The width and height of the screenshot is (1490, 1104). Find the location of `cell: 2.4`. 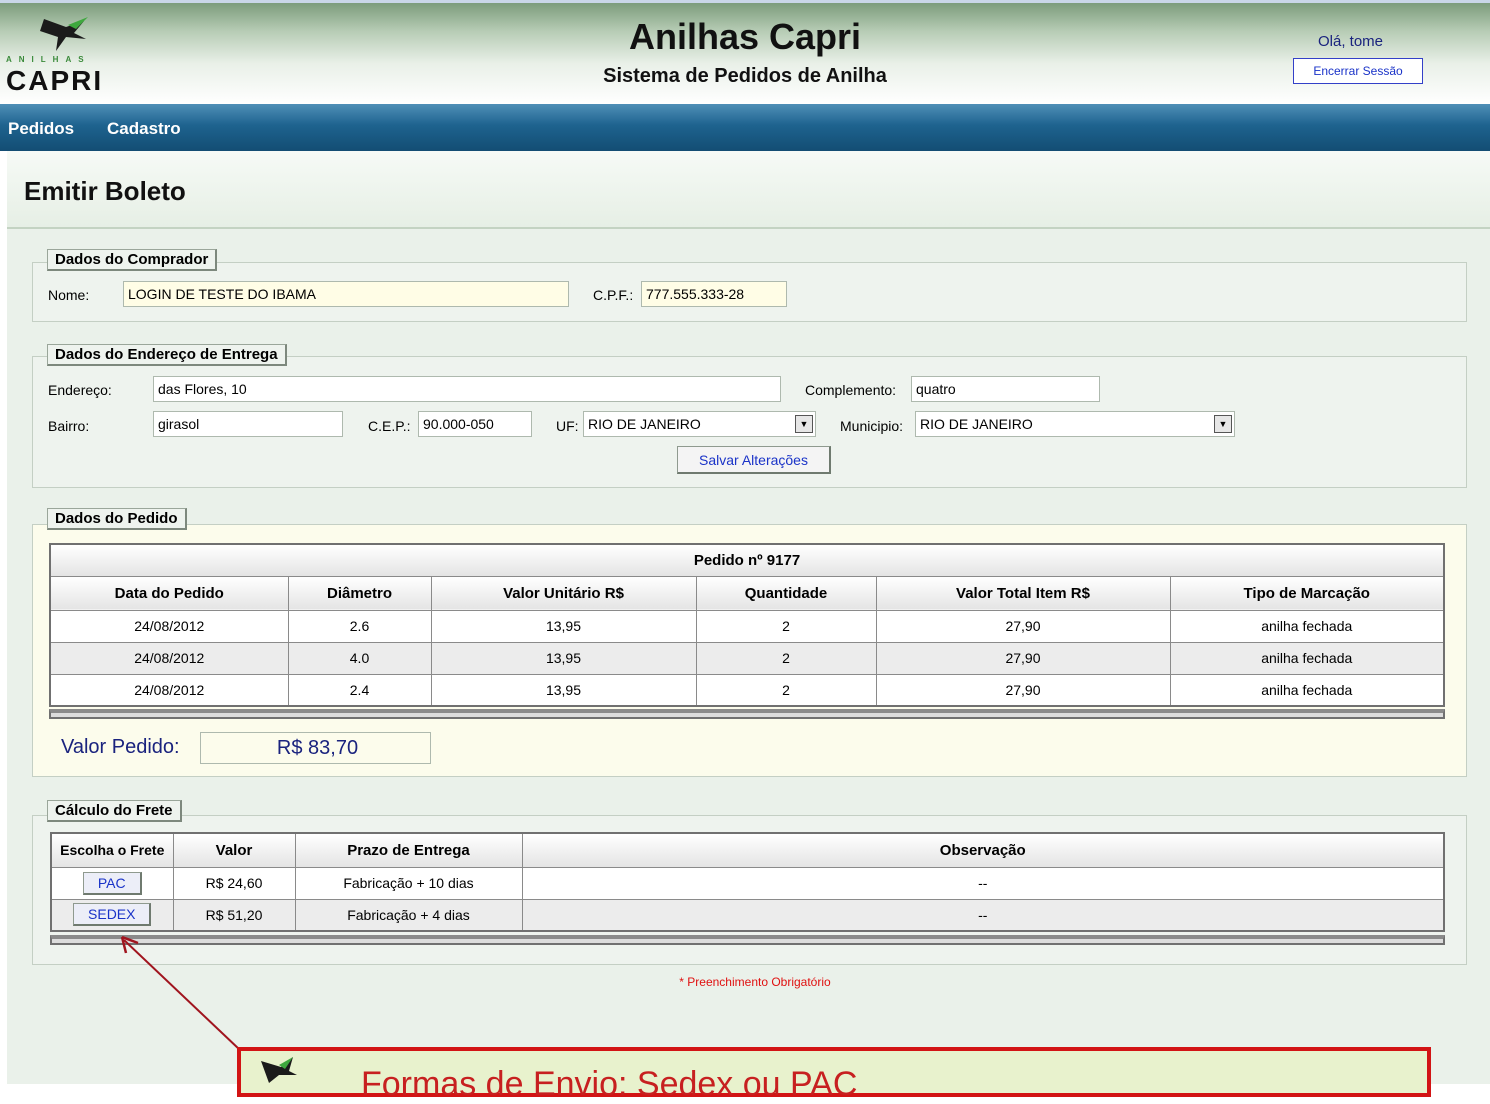

cell: 2.4 is located at coordinates (359, 690).